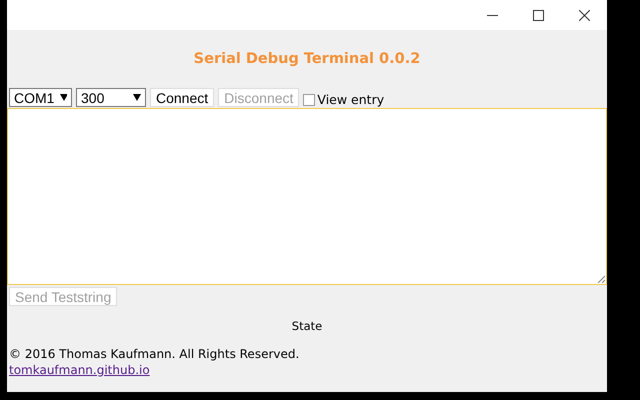 This screenshot has width=640, height=400. I want to click on minimize-icon, so click(492, 15).